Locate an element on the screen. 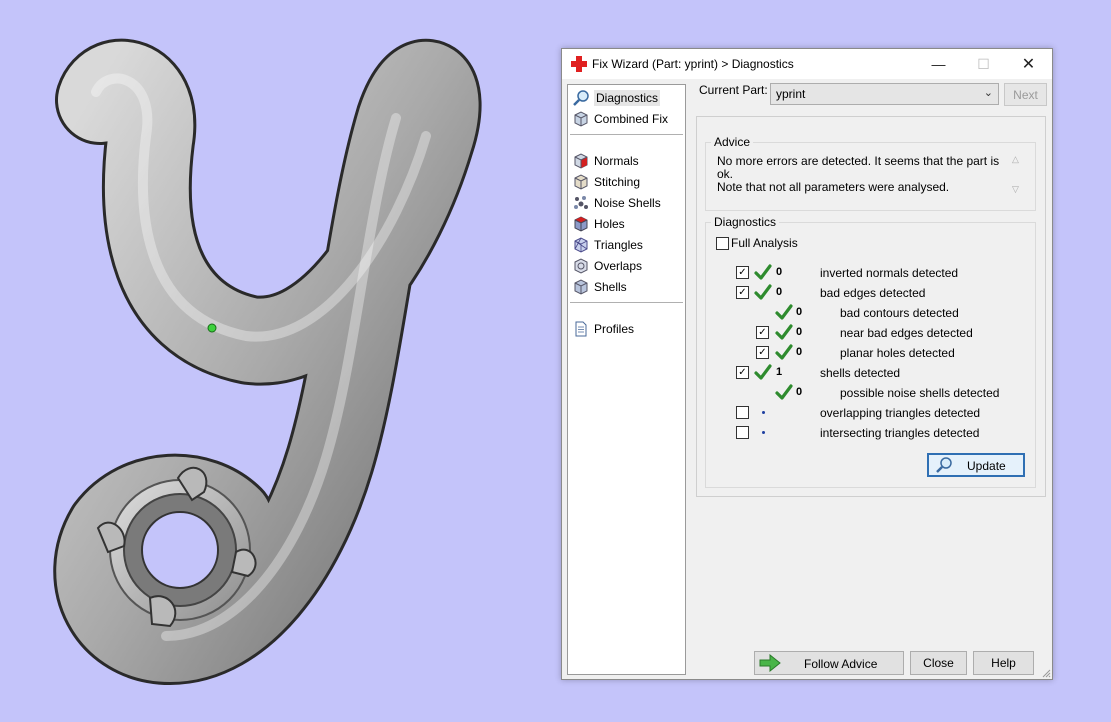  close-button: Close is located at coordinates (938, 663).